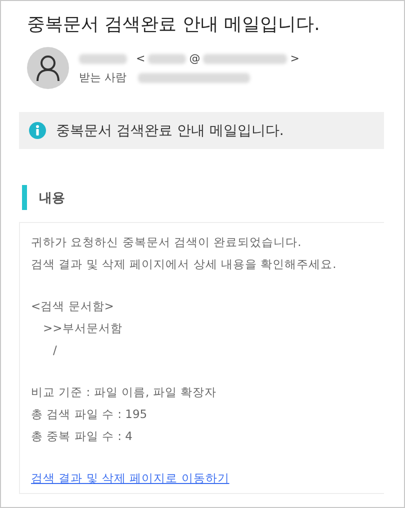  I want to click on stat-text: 총 중복 파일 수 : 4, so click(82, 436).